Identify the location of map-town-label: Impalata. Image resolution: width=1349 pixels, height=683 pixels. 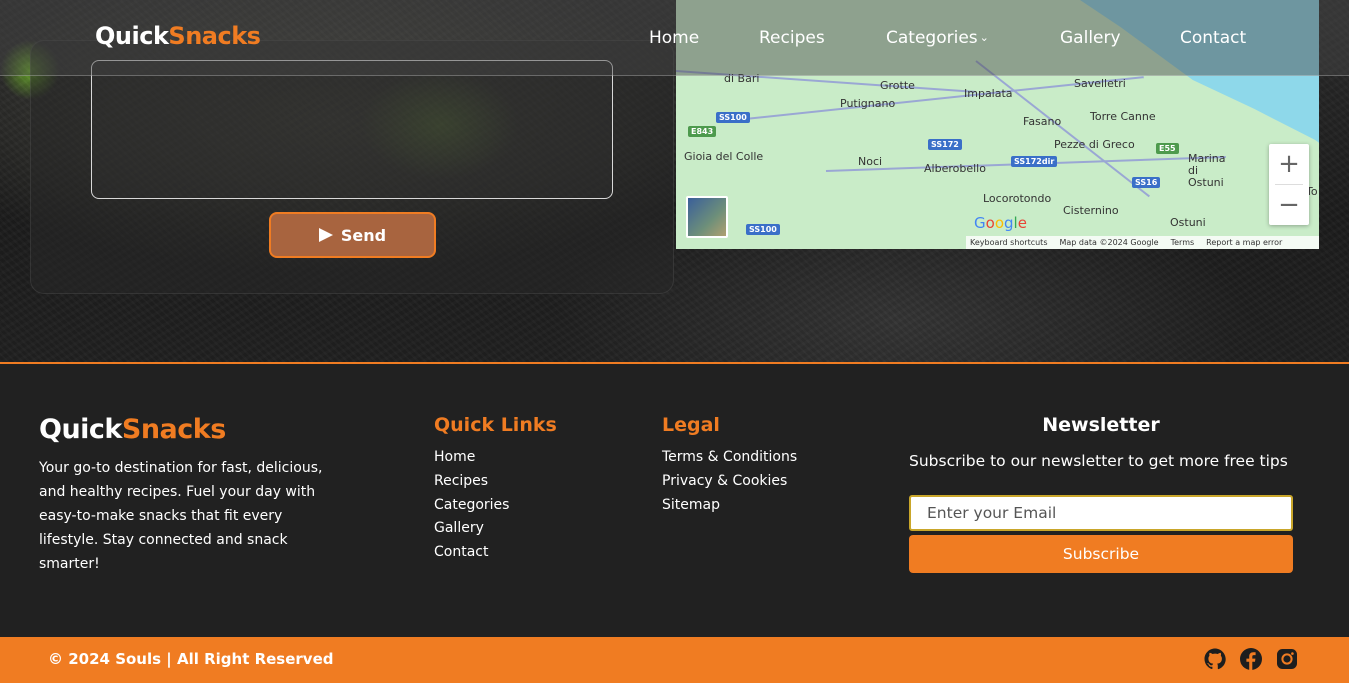
(988, 93).